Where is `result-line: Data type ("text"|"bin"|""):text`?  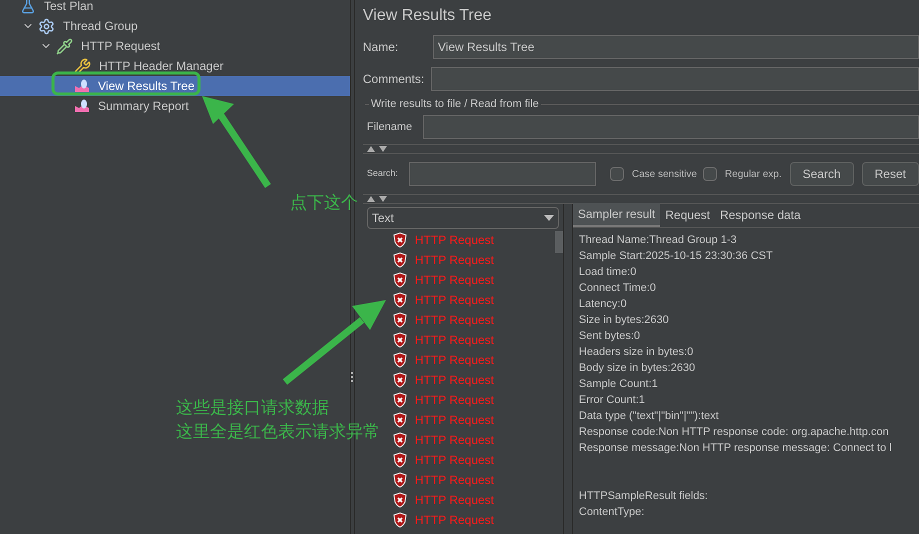 result-line: Data type ("text"|"bin"|""):text is located at coordinates (649, 416).